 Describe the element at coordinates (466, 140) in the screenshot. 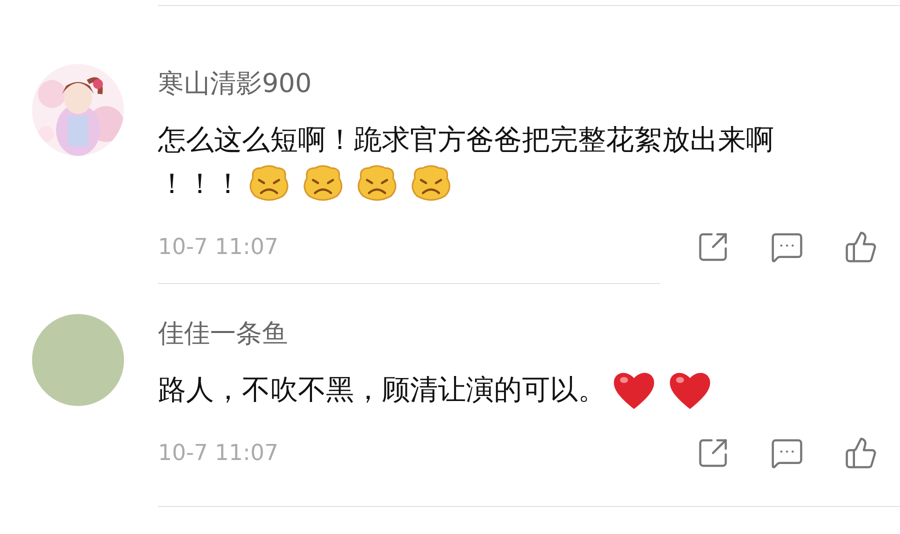

I see `comment-text: 怎么这么短啊！跪求官方爸爸把完整花絮放出来啊` at that location.